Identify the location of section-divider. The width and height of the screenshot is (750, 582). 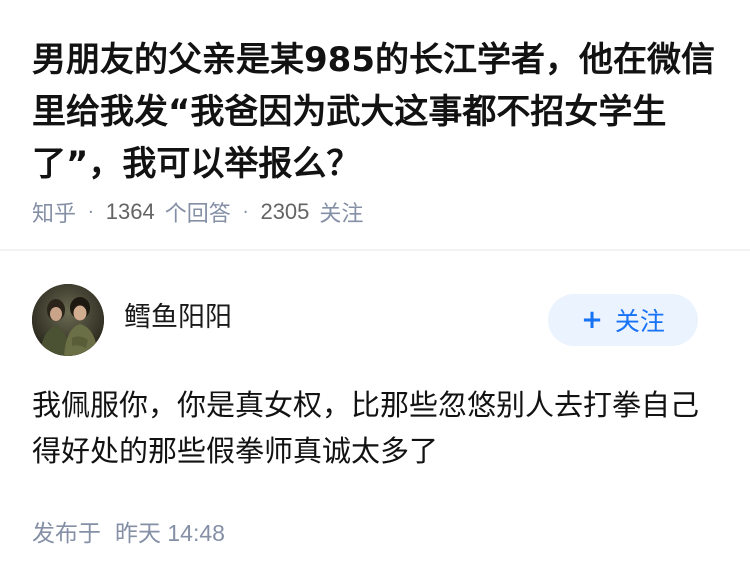
(375, 250).